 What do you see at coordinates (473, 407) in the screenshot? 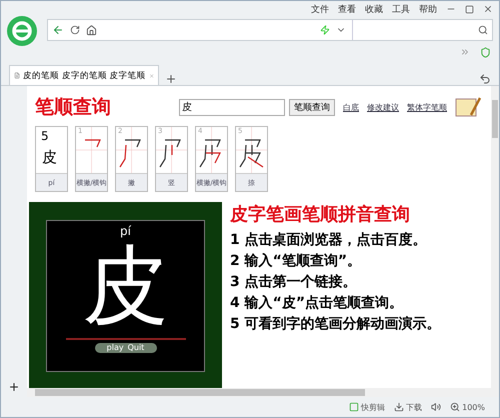
I see `zoom-level: 100%` at bounding box center [473, 407].